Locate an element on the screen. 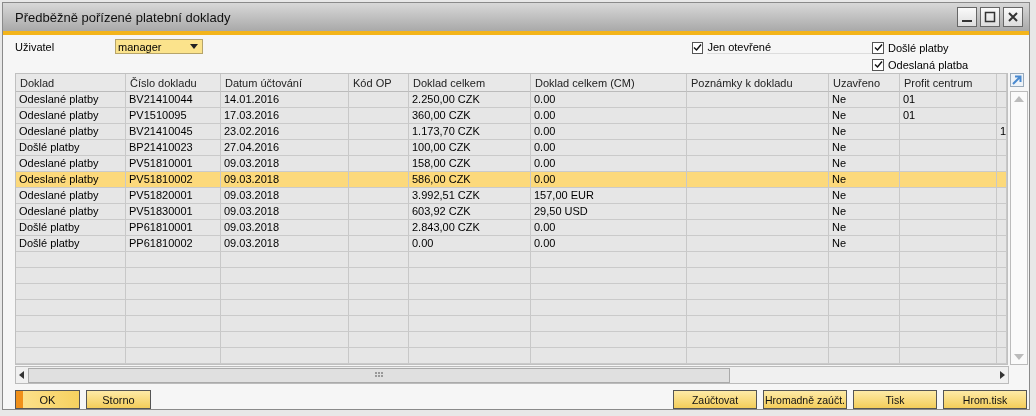  column-header: Doklad celkem is located at coordinates (470, 83).